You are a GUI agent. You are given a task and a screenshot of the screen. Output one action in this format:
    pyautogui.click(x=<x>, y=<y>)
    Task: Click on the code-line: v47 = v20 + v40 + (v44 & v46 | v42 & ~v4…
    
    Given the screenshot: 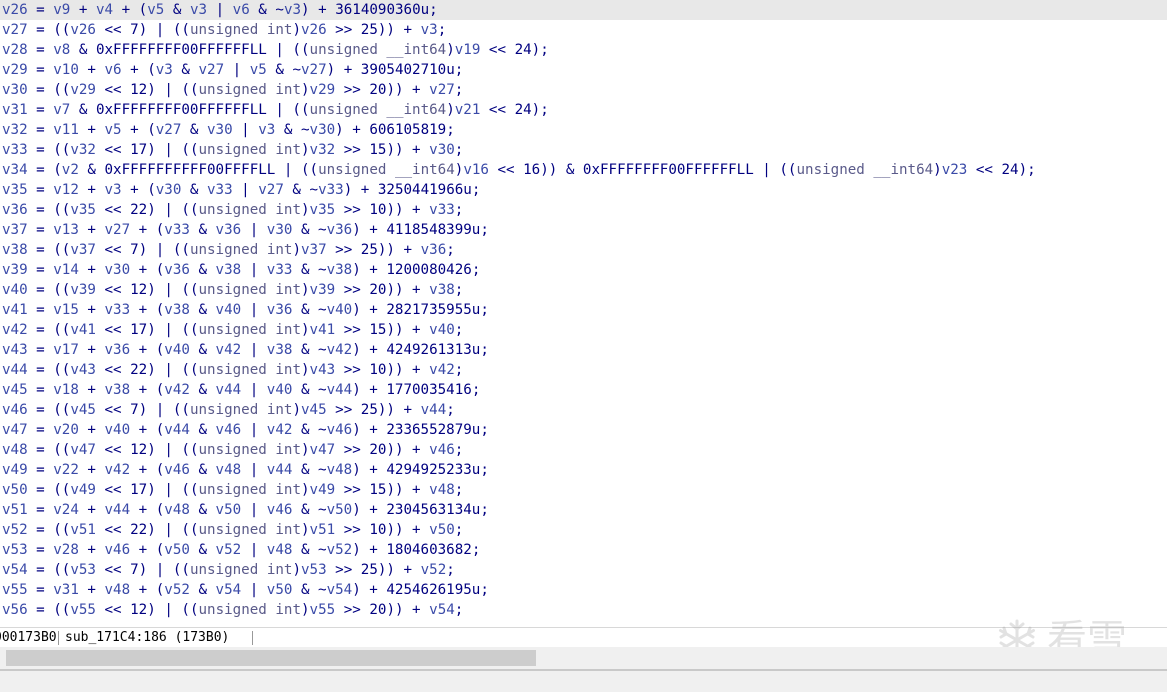 What is the action you would take?
    pyautogui.click(x=583, y=430)
    